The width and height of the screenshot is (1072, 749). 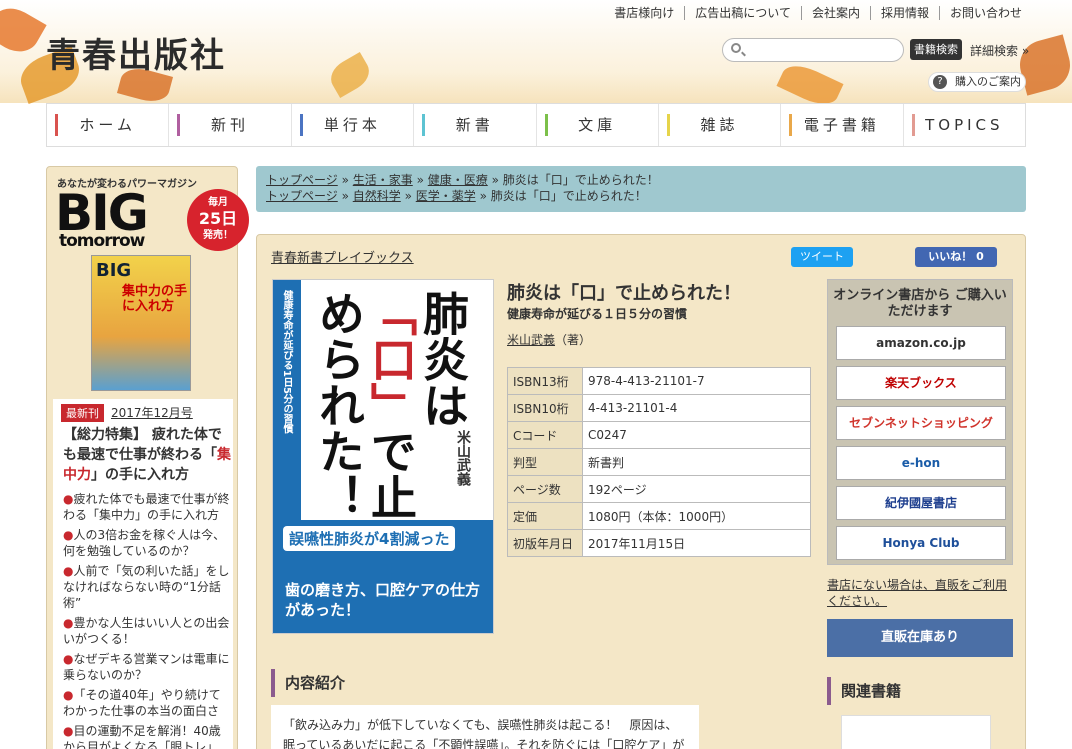 I want to click on nav-item-label: ホーム, so click(x=107, y=125).